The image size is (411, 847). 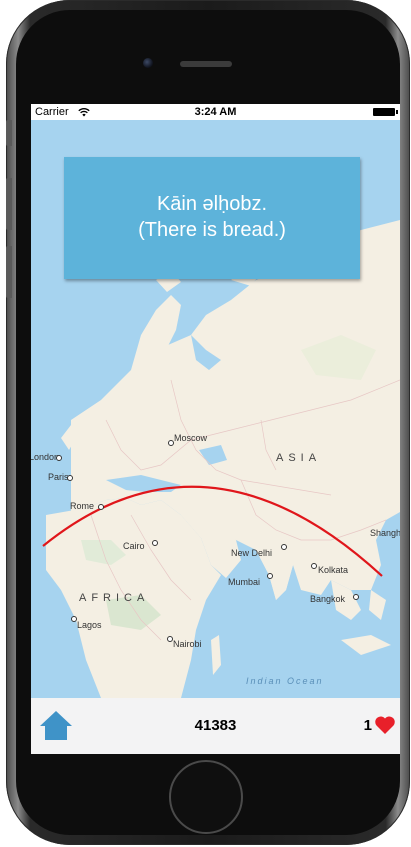 What do you see at coordinates (9, 204) in the screenshot?
I see `volume-up-button` at bounding box center [9, 204].